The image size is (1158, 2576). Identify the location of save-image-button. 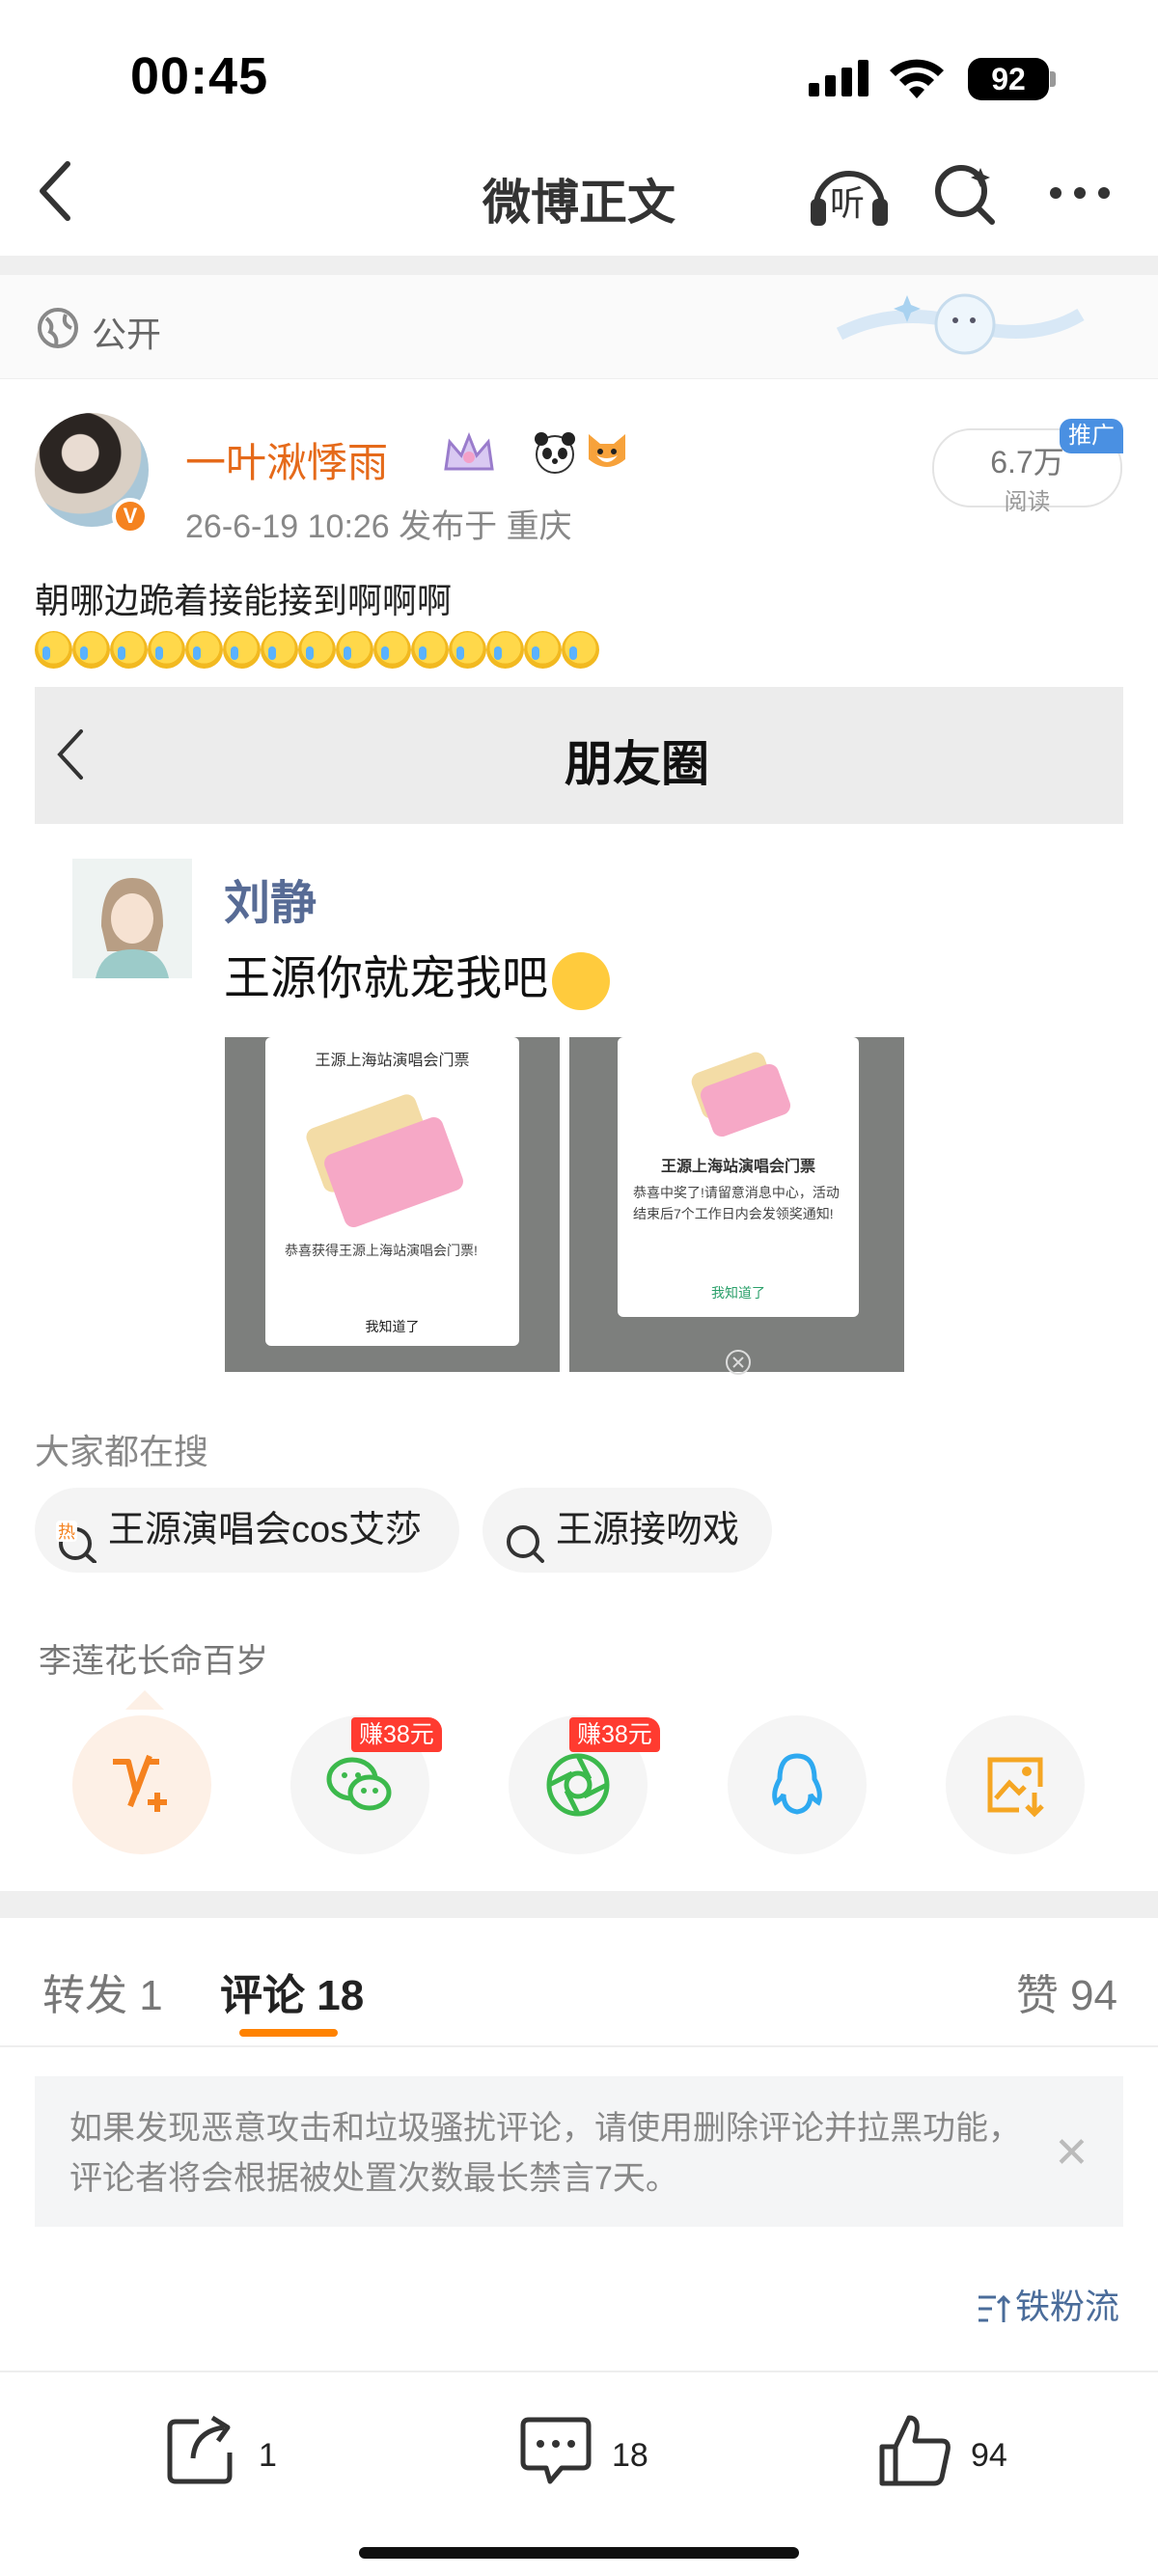
(1015, 1785).